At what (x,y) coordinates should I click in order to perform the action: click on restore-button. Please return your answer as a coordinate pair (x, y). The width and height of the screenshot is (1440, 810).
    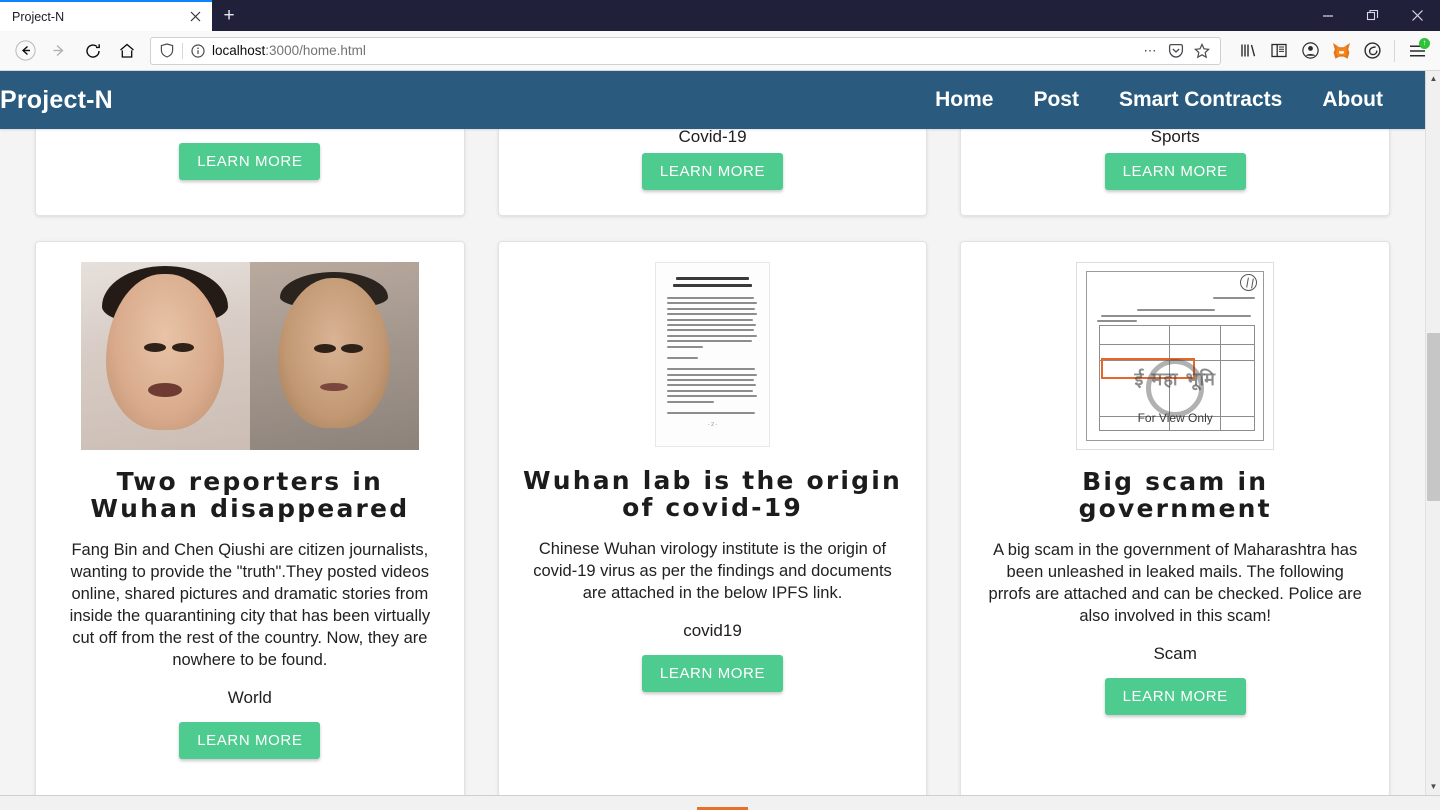
    Looking at the image, I should click on (1372, 15).